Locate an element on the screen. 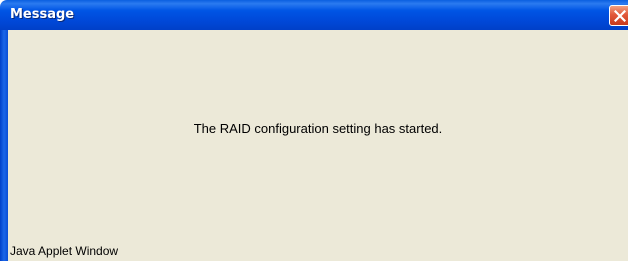 The width and height of the screenshot is (628, 261). close-icon is located at coordinates (620, 16).